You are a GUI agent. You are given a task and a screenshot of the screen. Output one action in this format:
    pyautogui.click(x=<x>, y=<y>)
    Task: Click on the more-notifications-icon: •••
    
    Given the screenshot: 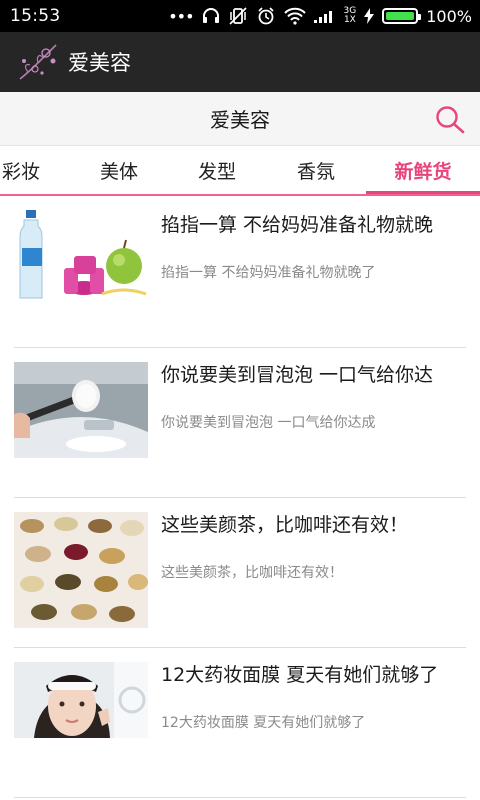 What is the action you would take?
    pyautogui.click(x=181, y=16)
    